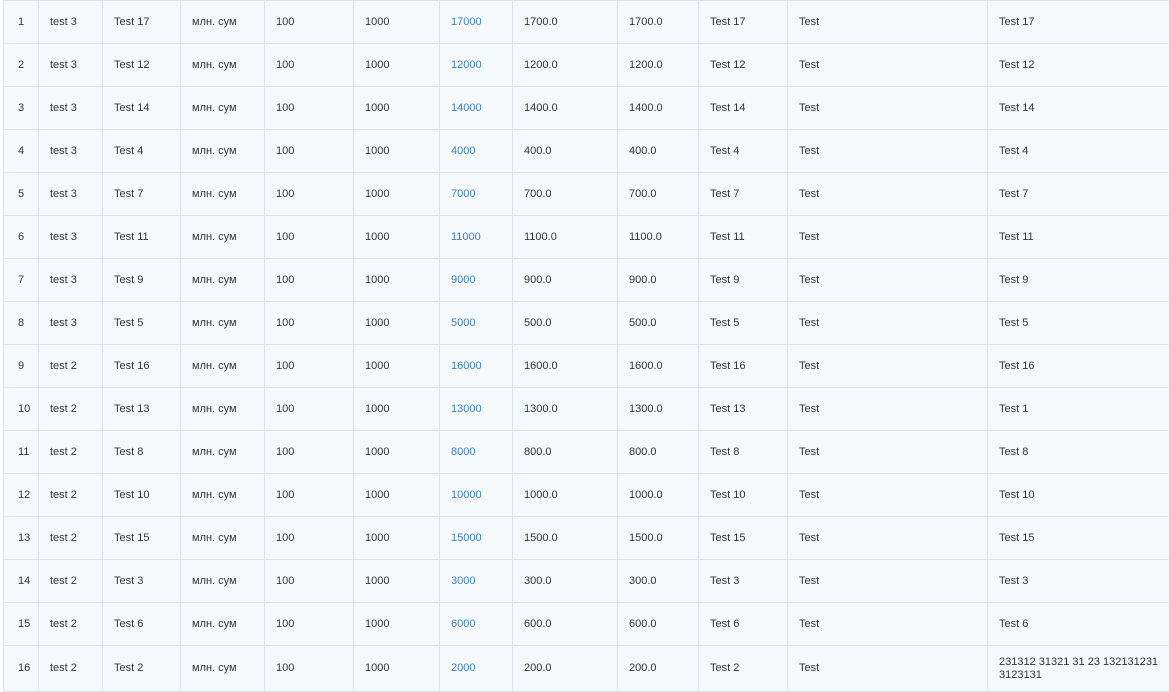  Describe the element at coordinates (463, 581) in the screenshot. I see `total-link: 3000` at that location.